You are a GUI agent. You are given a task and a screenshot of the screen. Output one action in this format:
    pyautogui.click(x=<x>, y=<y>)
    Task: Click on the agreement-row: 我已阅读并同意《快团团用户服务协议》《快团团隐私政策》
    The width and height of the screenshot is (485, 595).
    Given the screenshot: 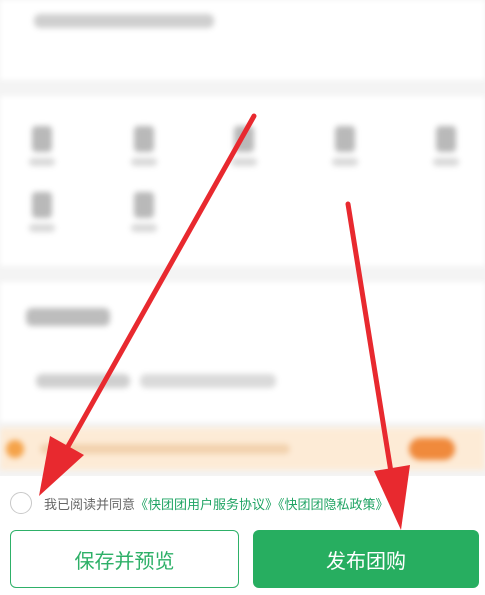 What is the action you would take?
    pyautogui.click(x=199, y=503)
    